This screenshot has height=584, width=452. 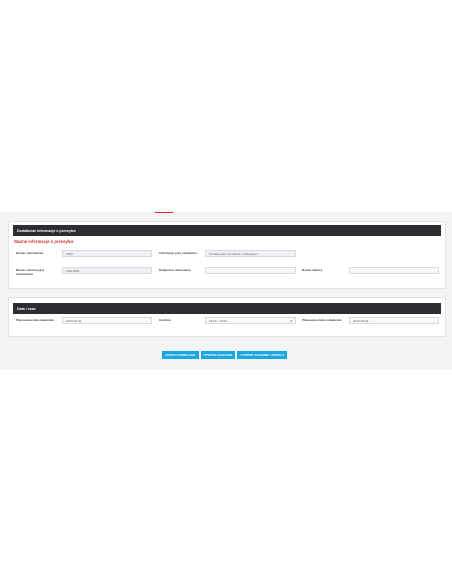 I want to click on invoice-number-label: Numer faktury, so click(x=312, y=270).